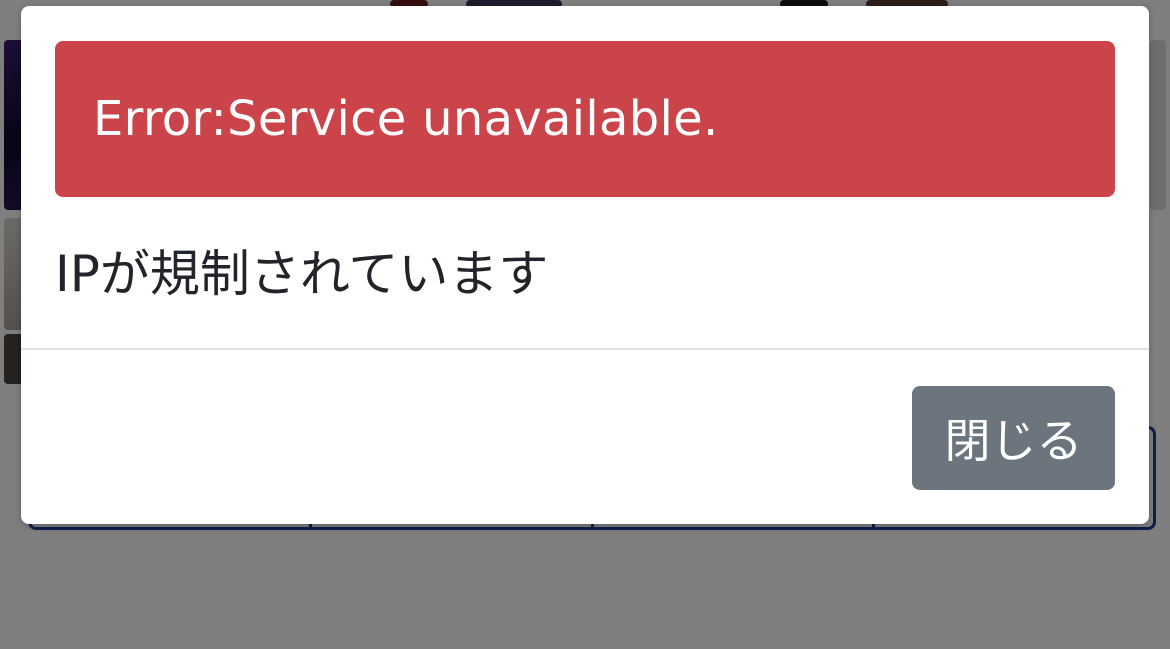 This screenshot has height=649, width=1170. What do you see at coordinates (302, 274) in the screenshot?
I see `modal-message: IPが規制されています` at bounding box center [302, 274].